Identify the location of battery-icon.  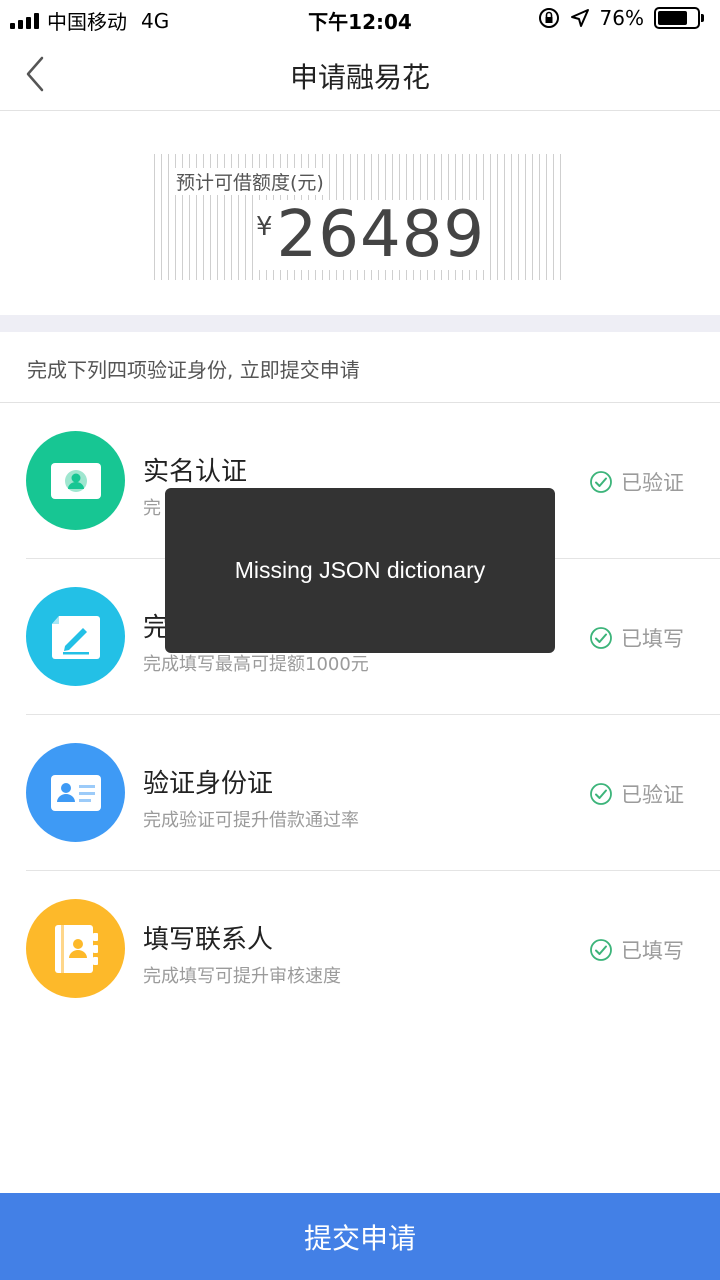
(679, 18).